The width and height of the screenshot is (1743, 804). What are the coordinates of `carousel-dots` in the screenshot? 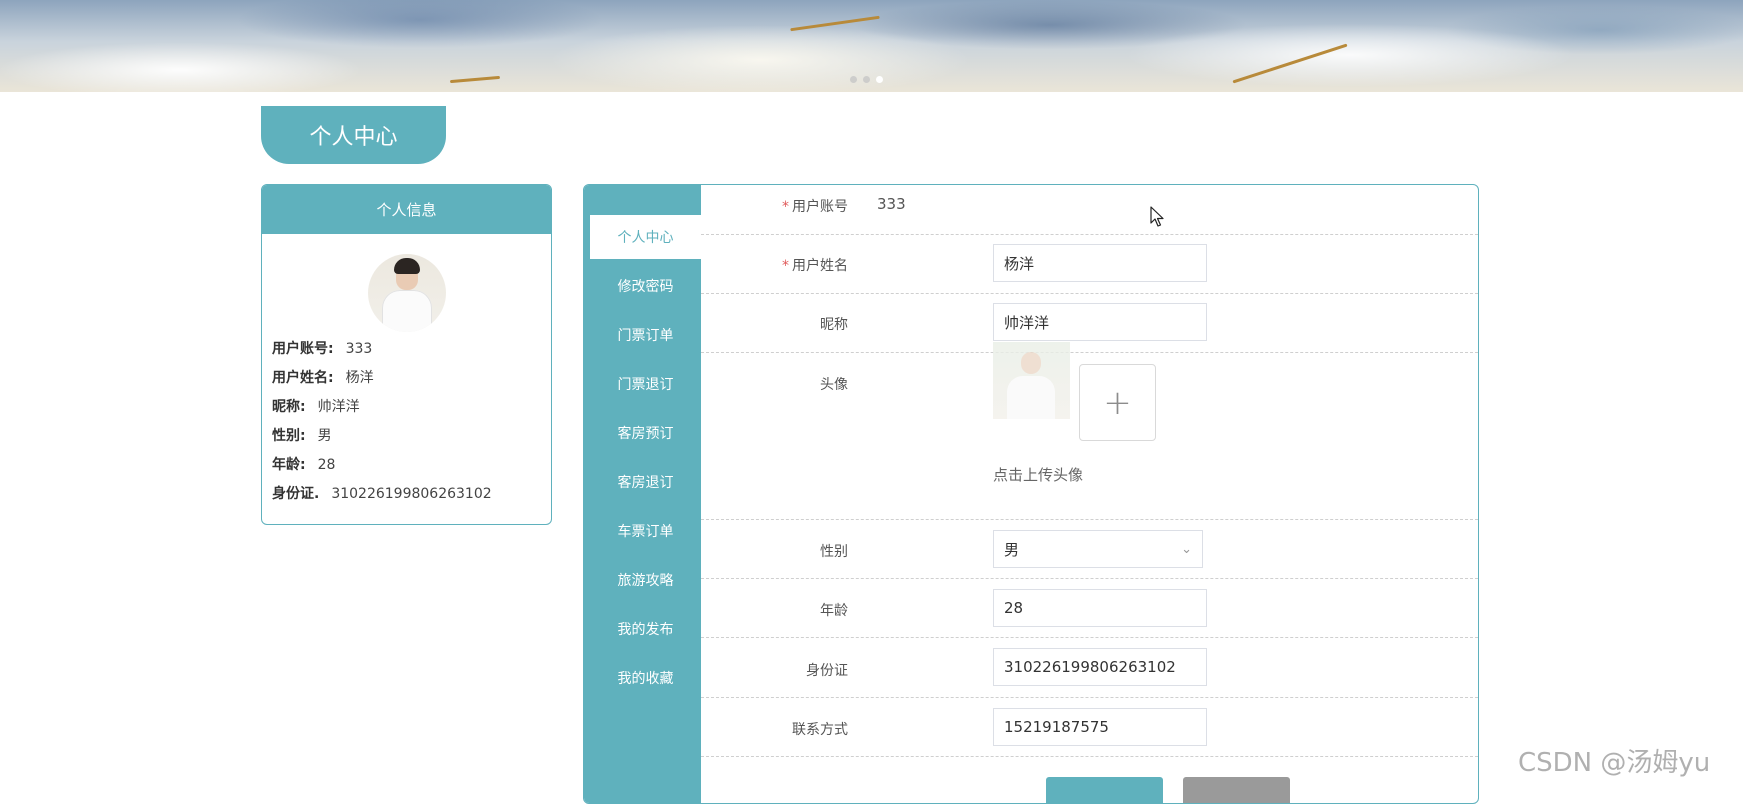 It's located at (866, 79).